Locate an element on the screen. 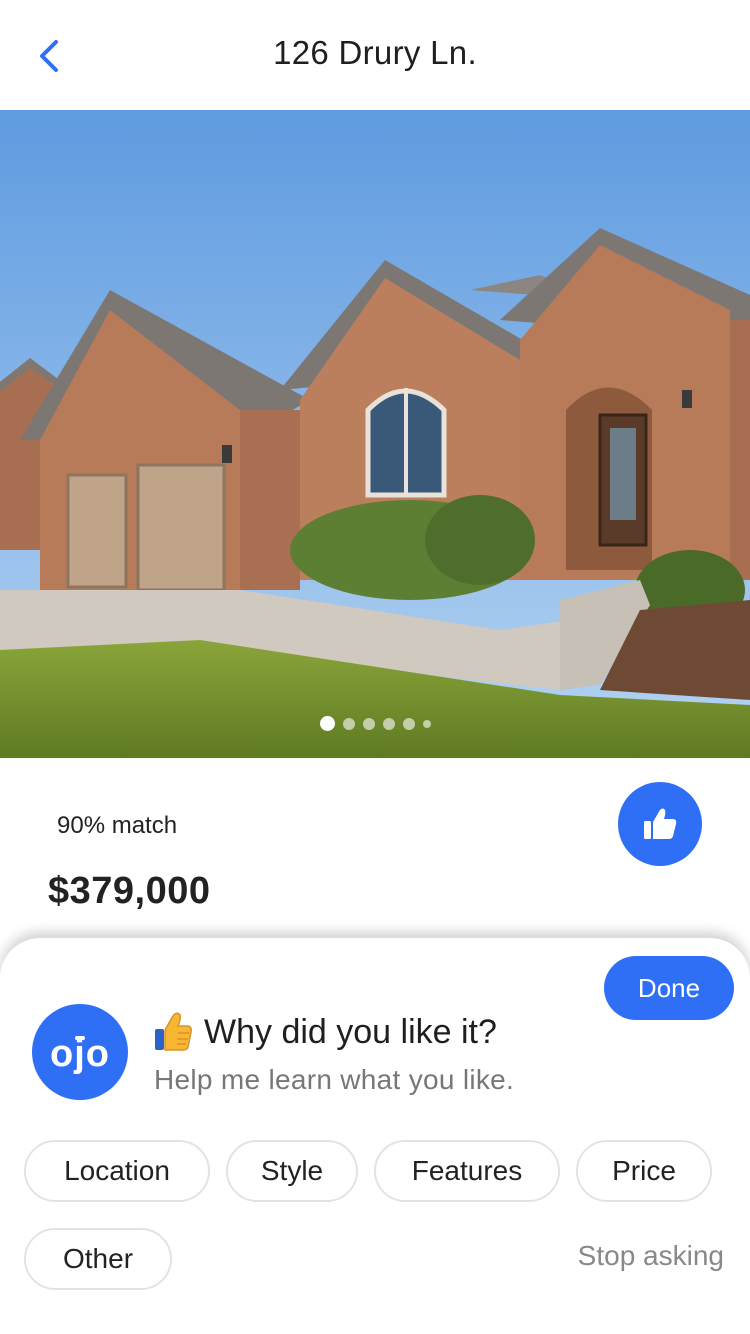  thumbs-up-icon is located at coordinates (660, 823).